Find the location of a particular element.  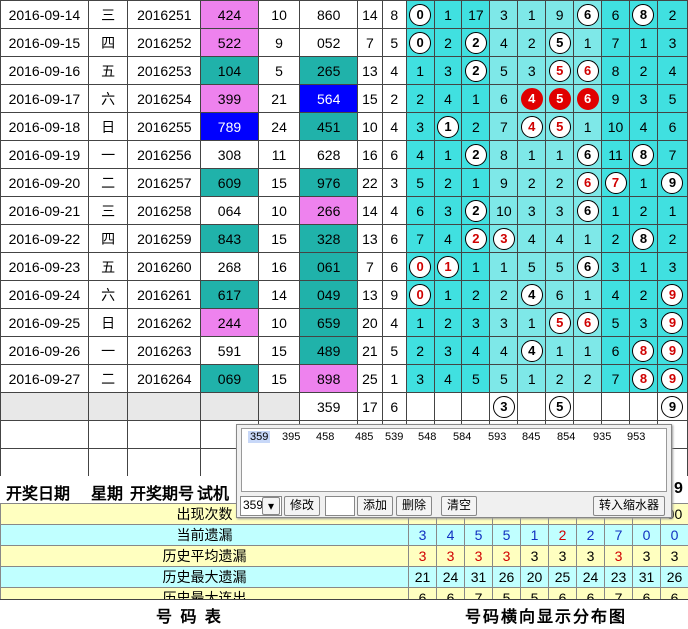

prize-sum: 7 is located at coordinates (369, 43).